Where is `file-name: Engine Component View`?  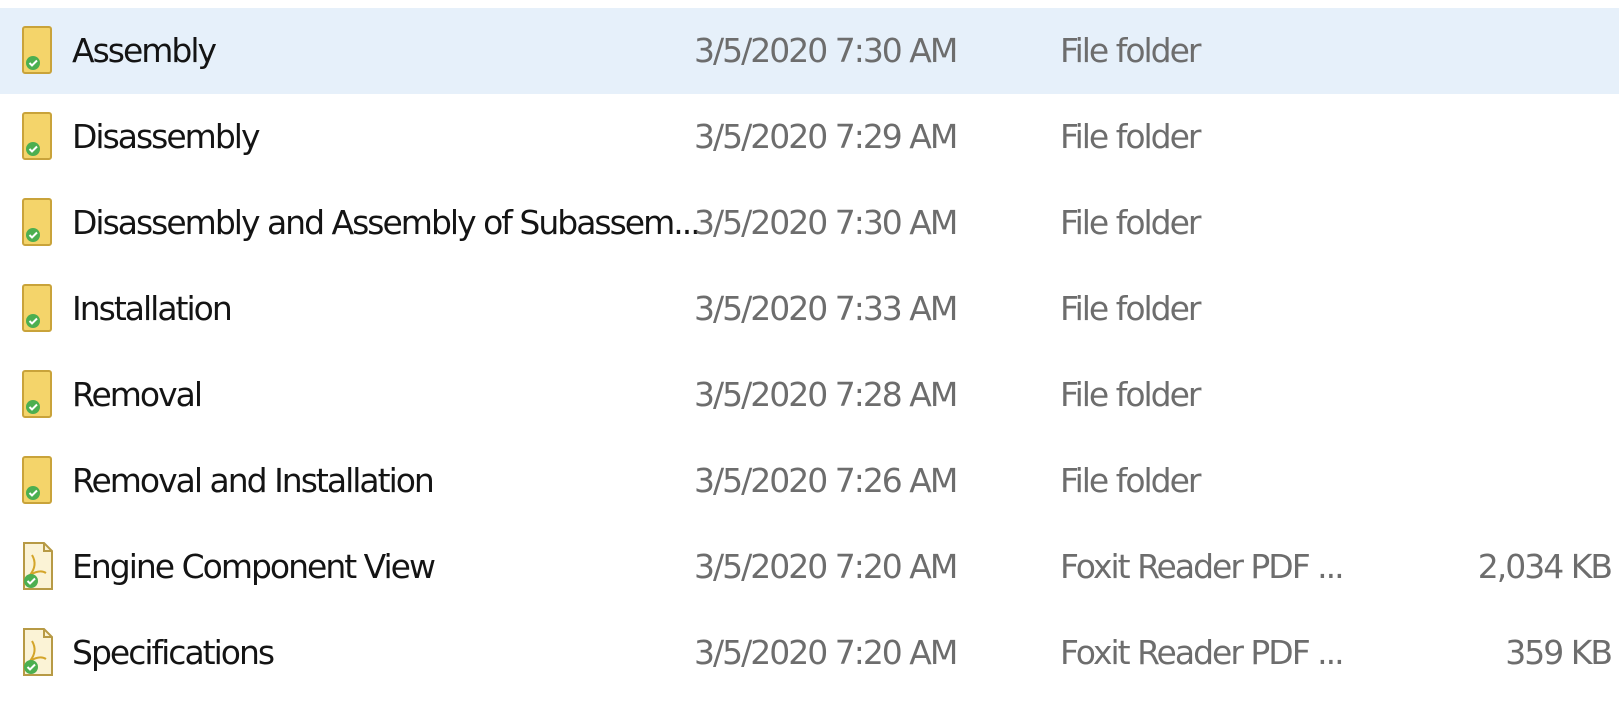
file-name: Engine Component View is located at coordinates (254, 566).